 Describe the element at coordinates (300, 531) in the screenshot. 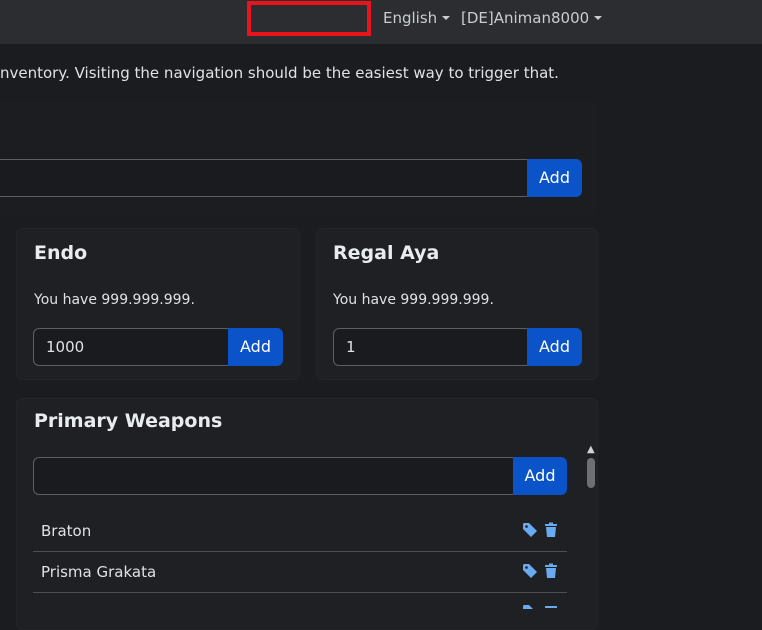

I see `list-item: Braton` at that location.